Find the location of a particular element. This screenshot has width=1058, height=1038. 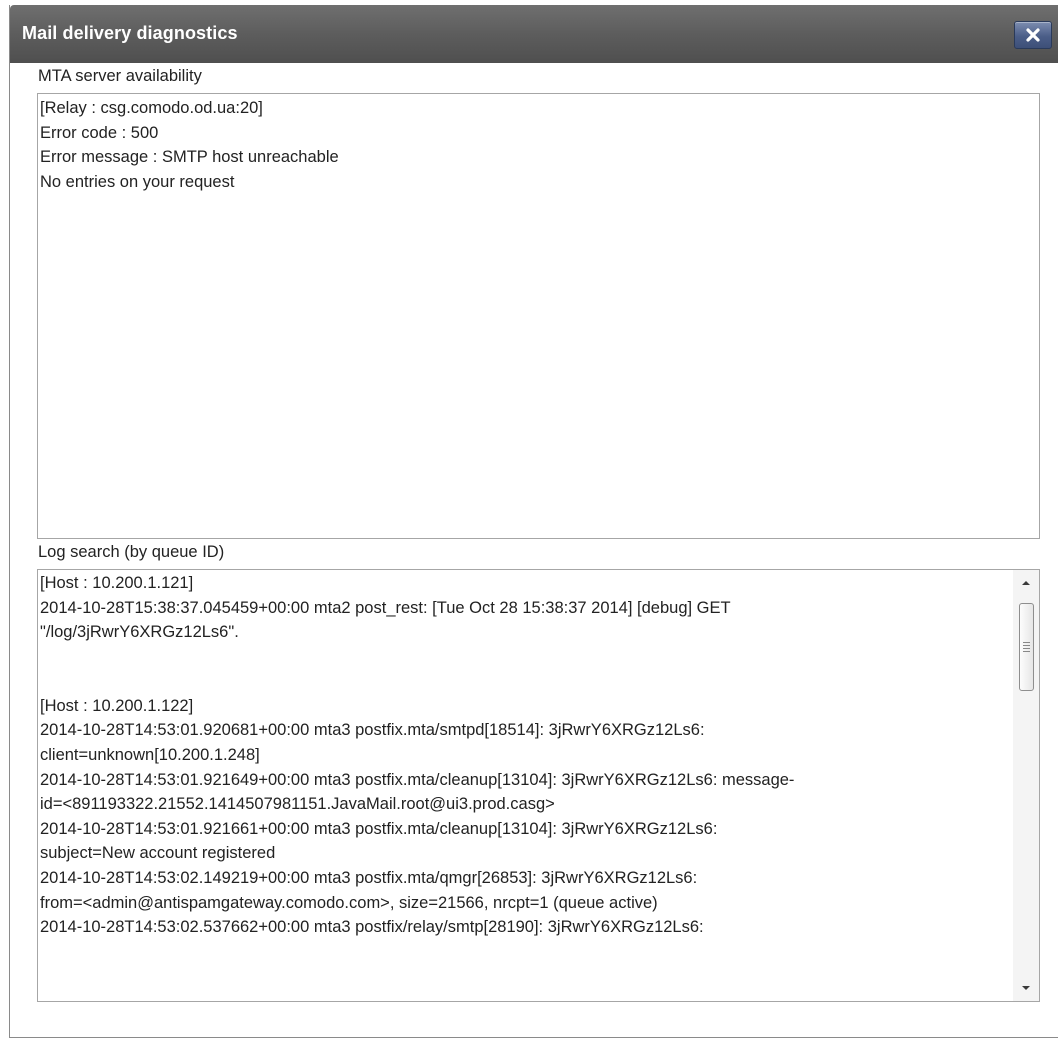

scroll-down-button is located at coordinates (1026, 988).